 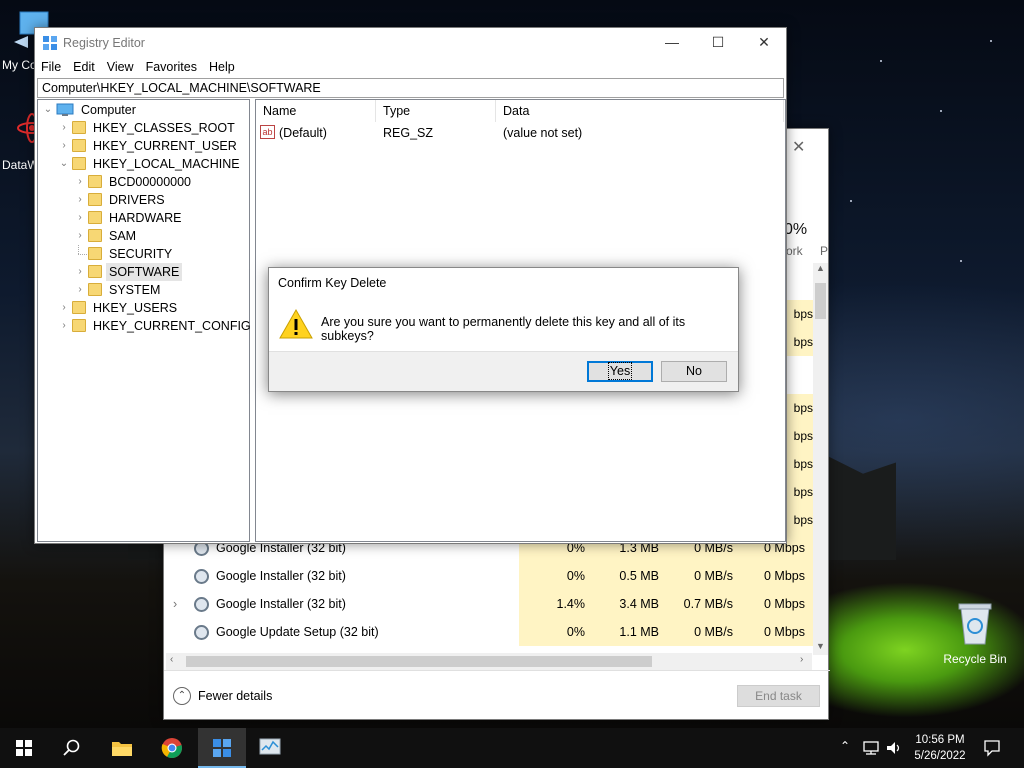 What do you see at coordinates (410, 88) in the screenshot?
I see `address-bar: Computer\HKEY_LOCAL_MACHINE\SOFTWARE` at bounding box center [410, 88].